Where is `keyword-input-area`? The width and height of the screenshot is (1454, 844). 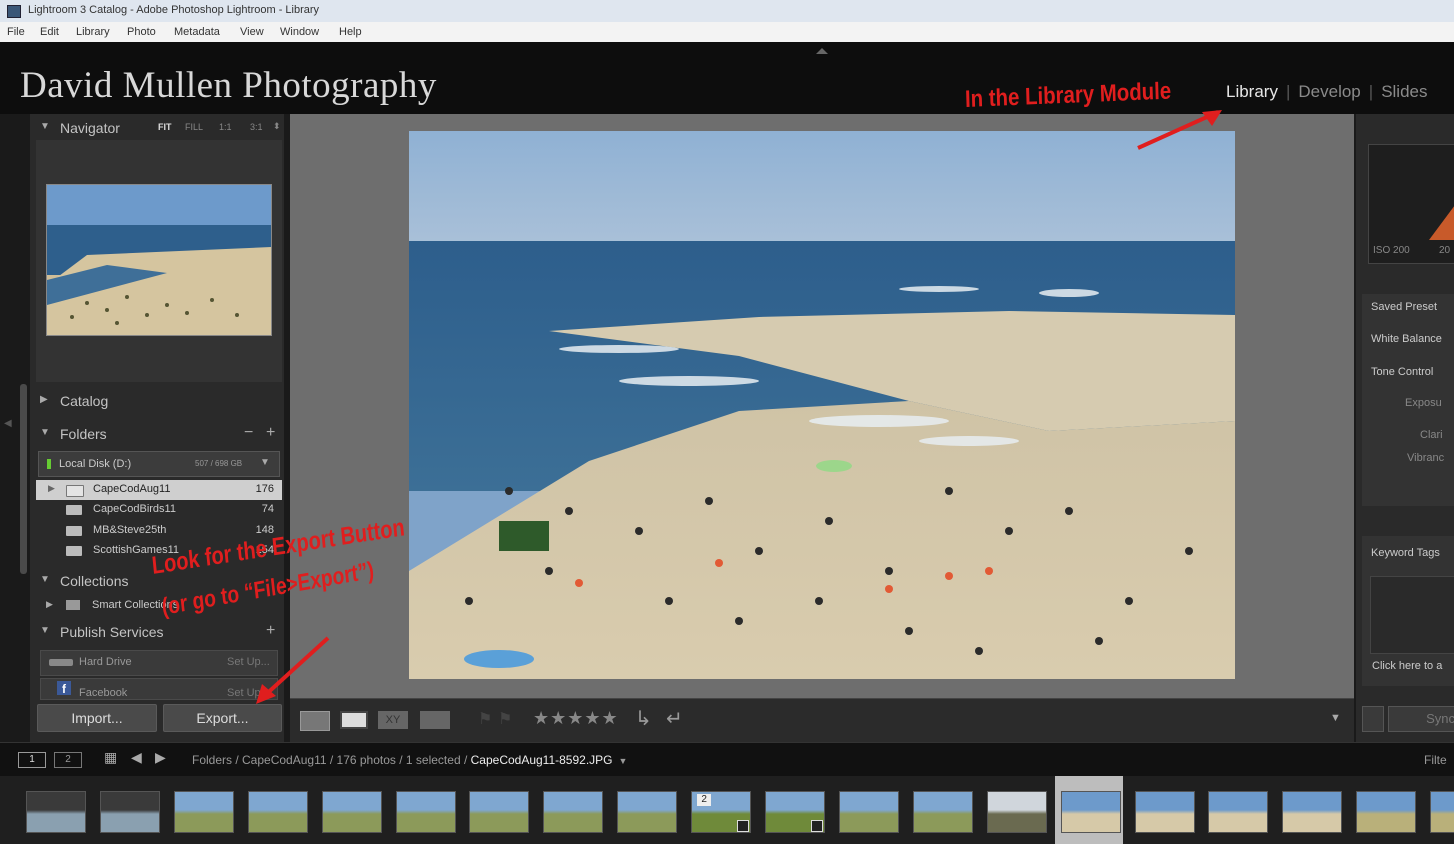 keyword-input-area is located at coordinates (1412, 615).